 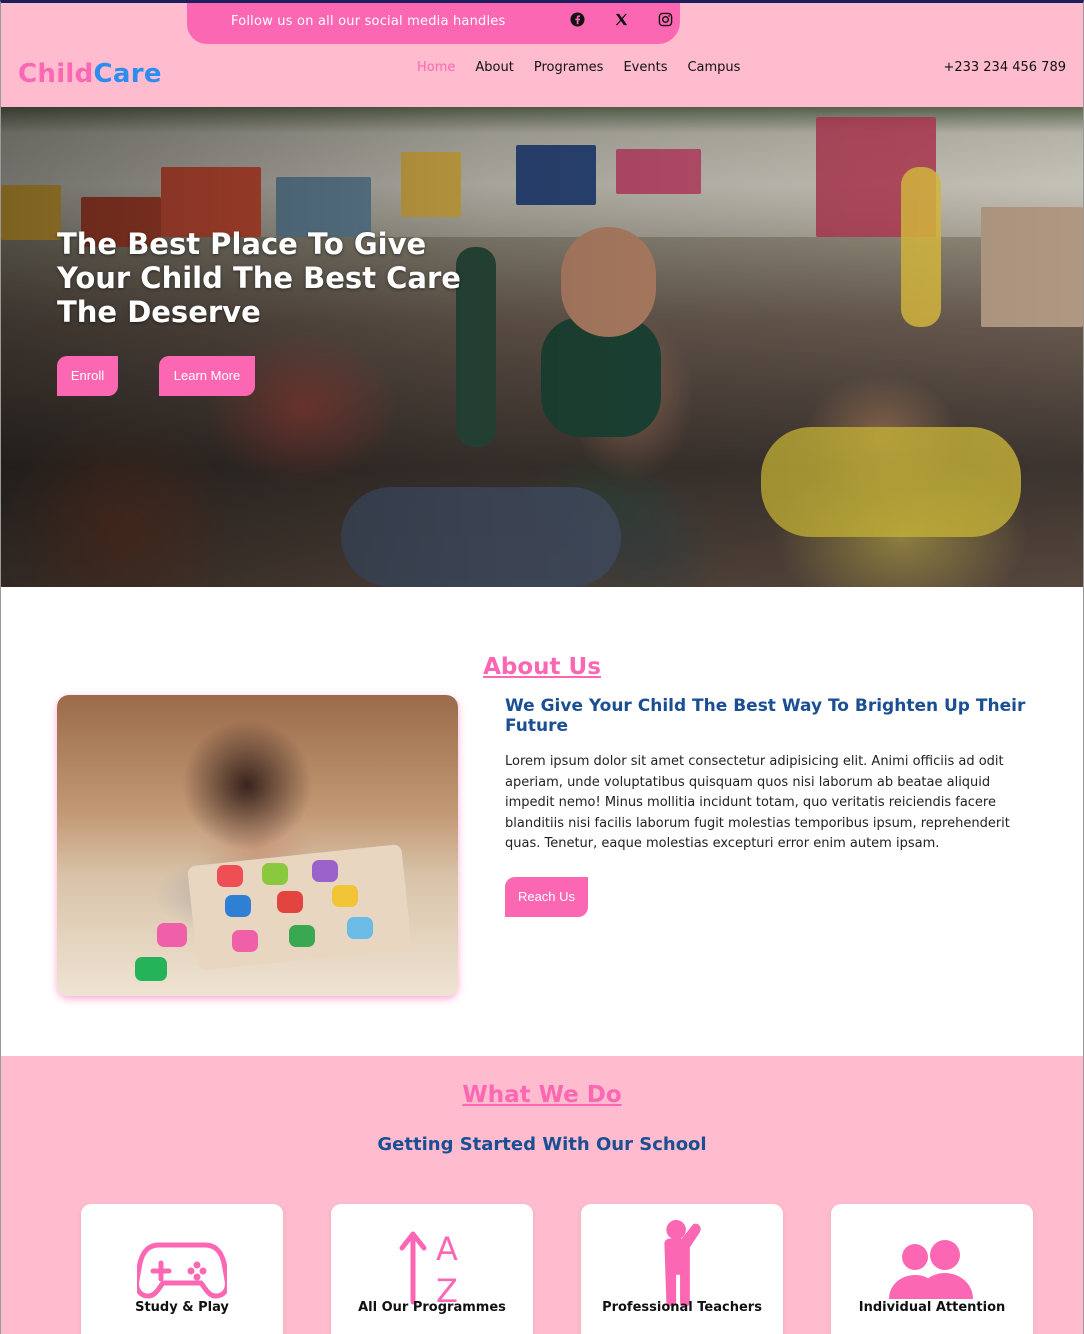 I want to click on site-logo: ChildCare, so click(x=90, y=74).